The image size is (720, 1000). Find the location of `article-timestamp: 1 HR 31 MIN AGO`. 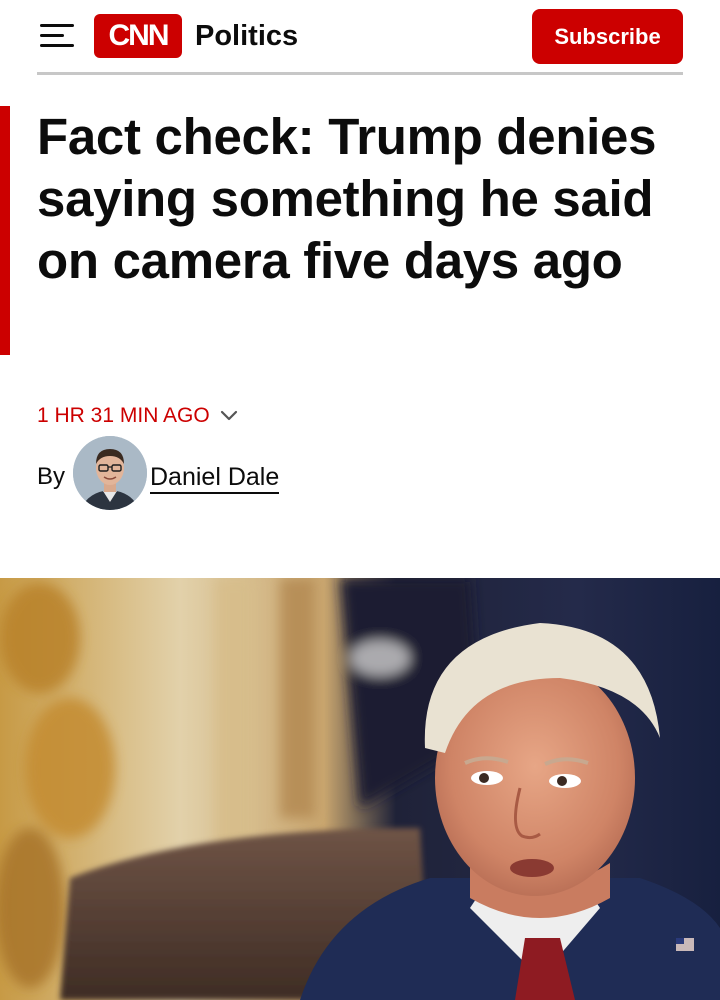

article-timestamp: 1 HR 31 MIN AGO is located at coordinates (123, 415).